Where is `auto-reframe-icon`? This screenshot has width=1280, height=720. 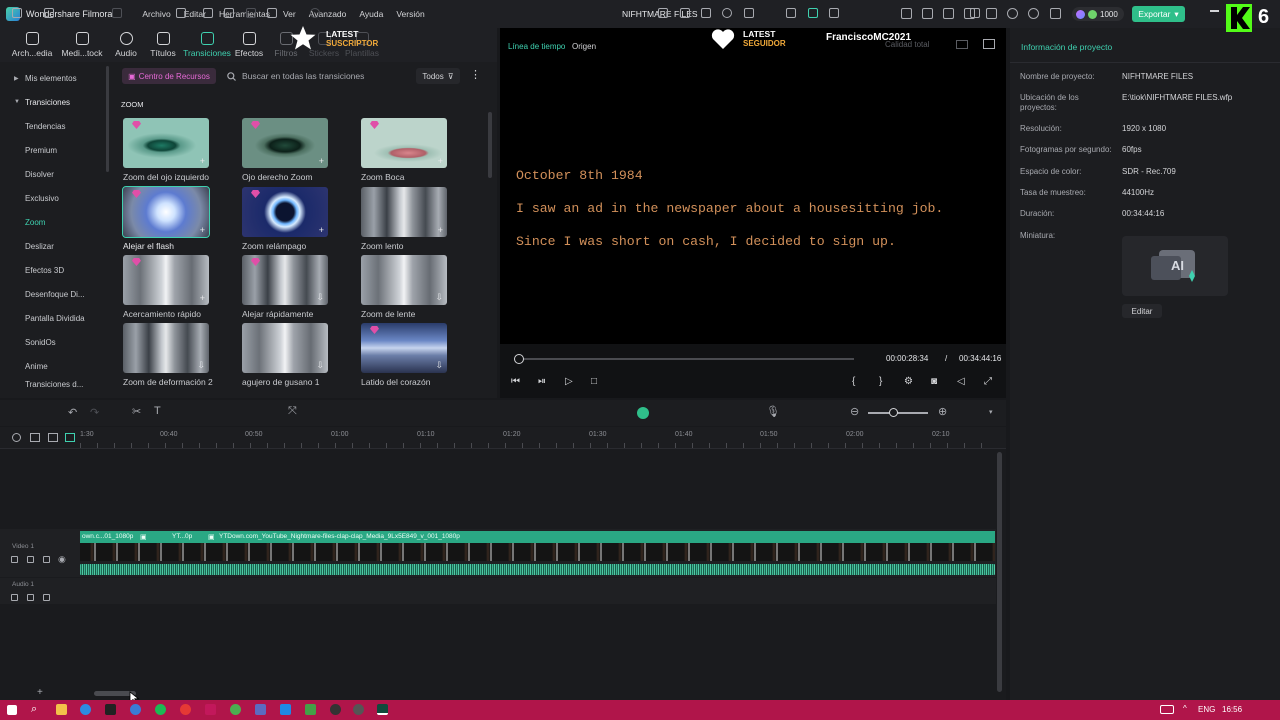 auto-reframe-icon is located at coordinates (727, 13).